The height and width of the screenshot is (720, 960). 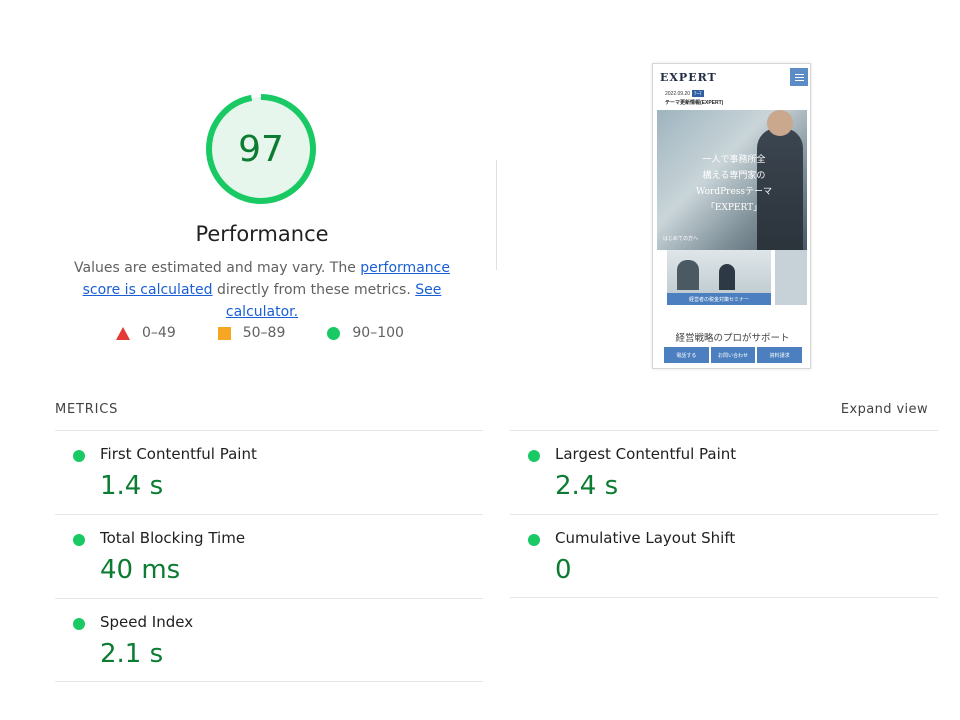 I want to click on screenshot-buttons: 電話する お問い合わせ 資料請求, so click(x=733, y=355).